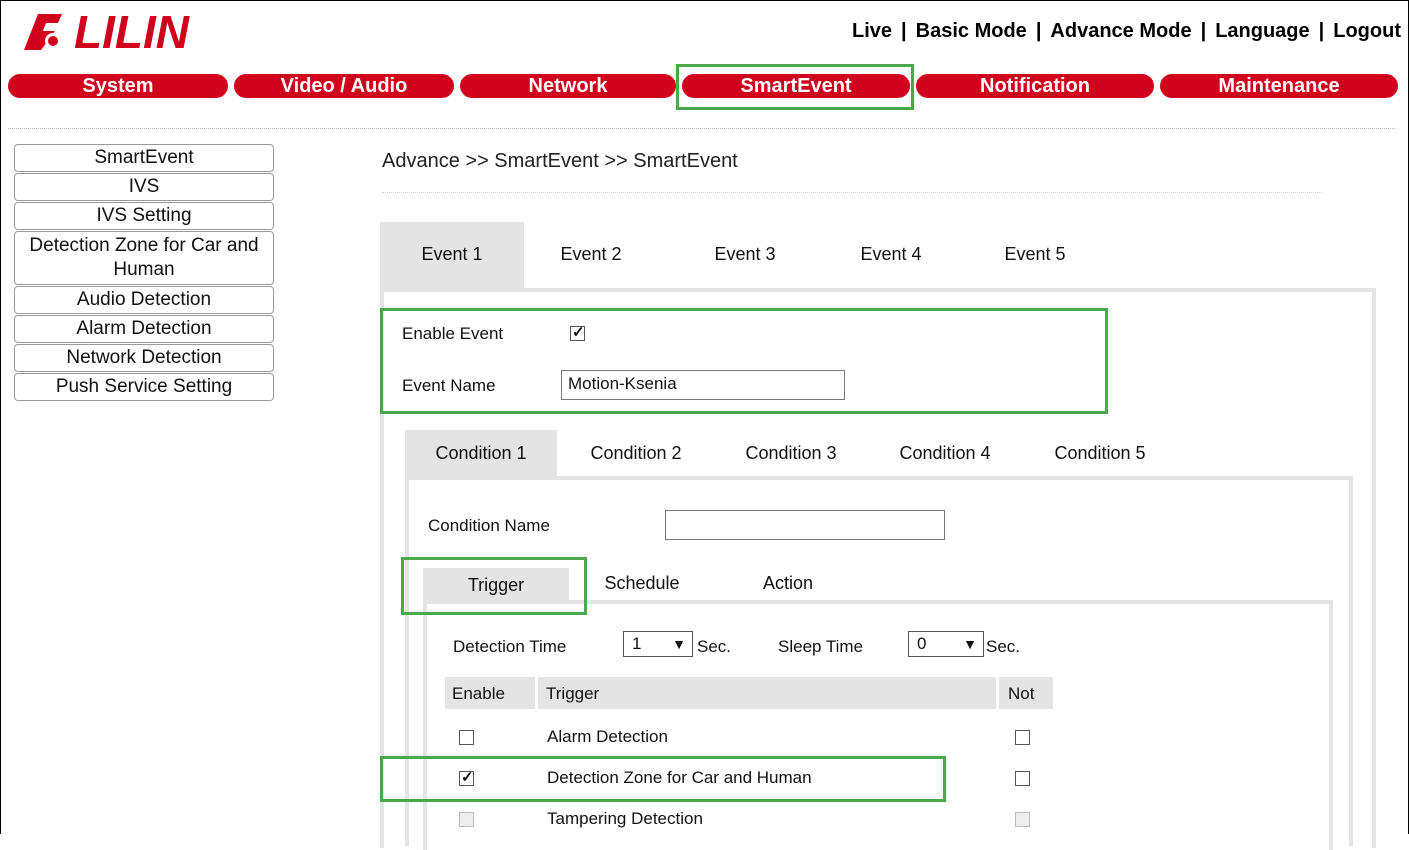  What do you see at coordinates (714, 646) in the screenshot?
I see `detection-time-unit: Sec.` at bounding box center [714, 646].